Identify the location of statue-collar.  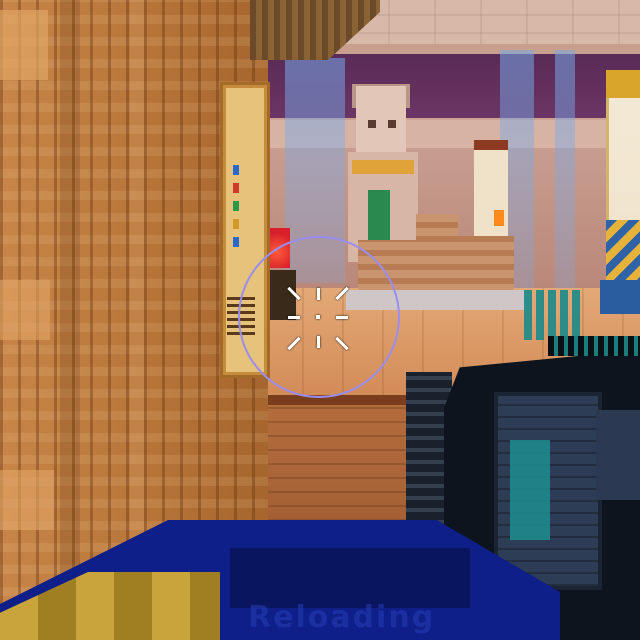
(383, 167).